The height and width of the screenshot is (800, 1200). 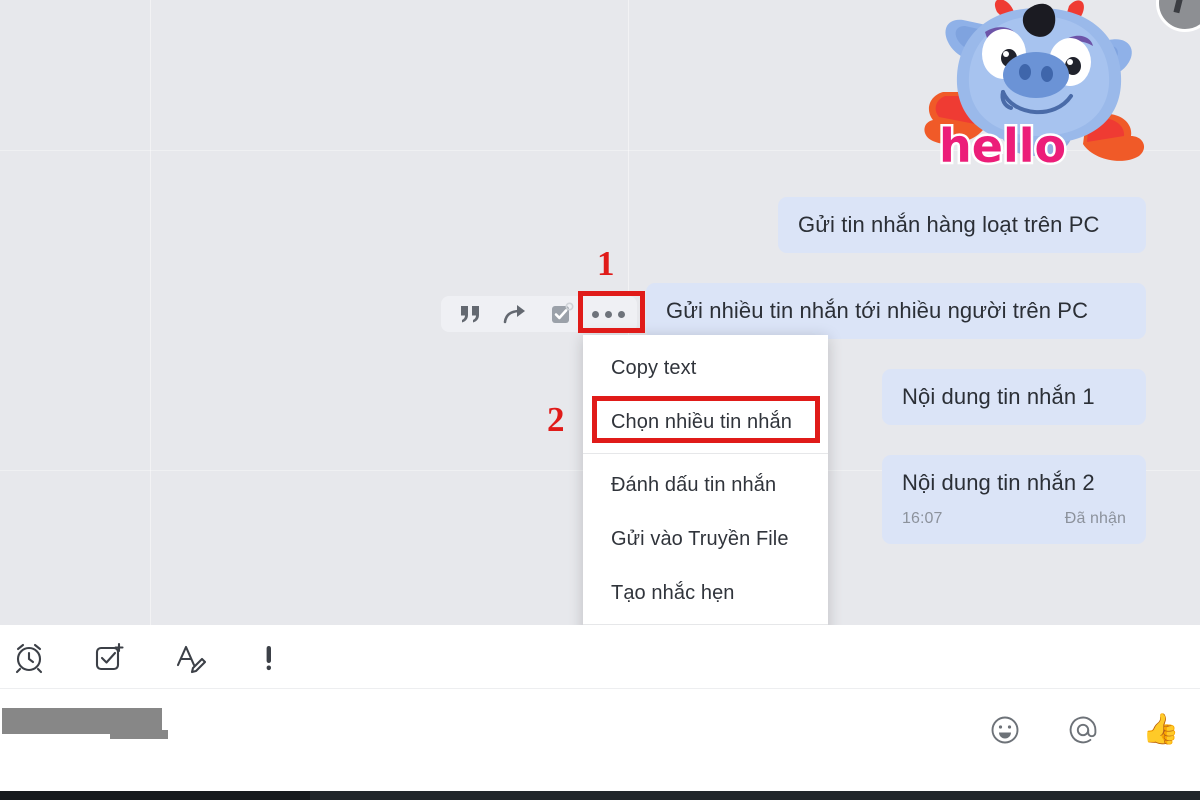 I want to click on forward-icon, so click(x=516, y=314).